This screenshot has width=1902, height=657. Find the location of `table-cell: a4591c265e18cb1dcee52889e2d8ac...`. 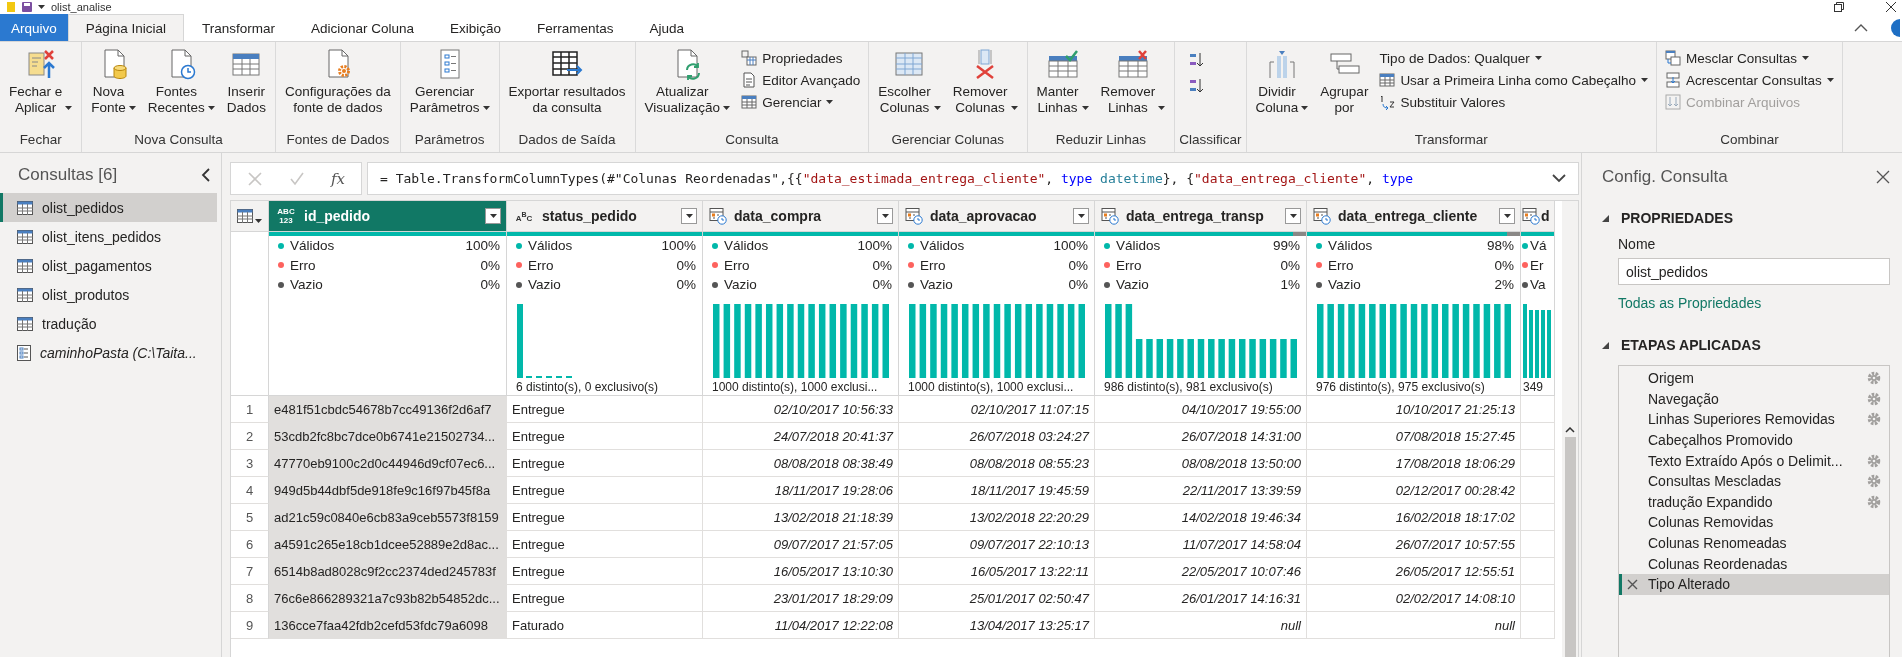

table-cell: a4591c265e18cb1dcee52889e2d8ac... is located at coordinates (388, 544).